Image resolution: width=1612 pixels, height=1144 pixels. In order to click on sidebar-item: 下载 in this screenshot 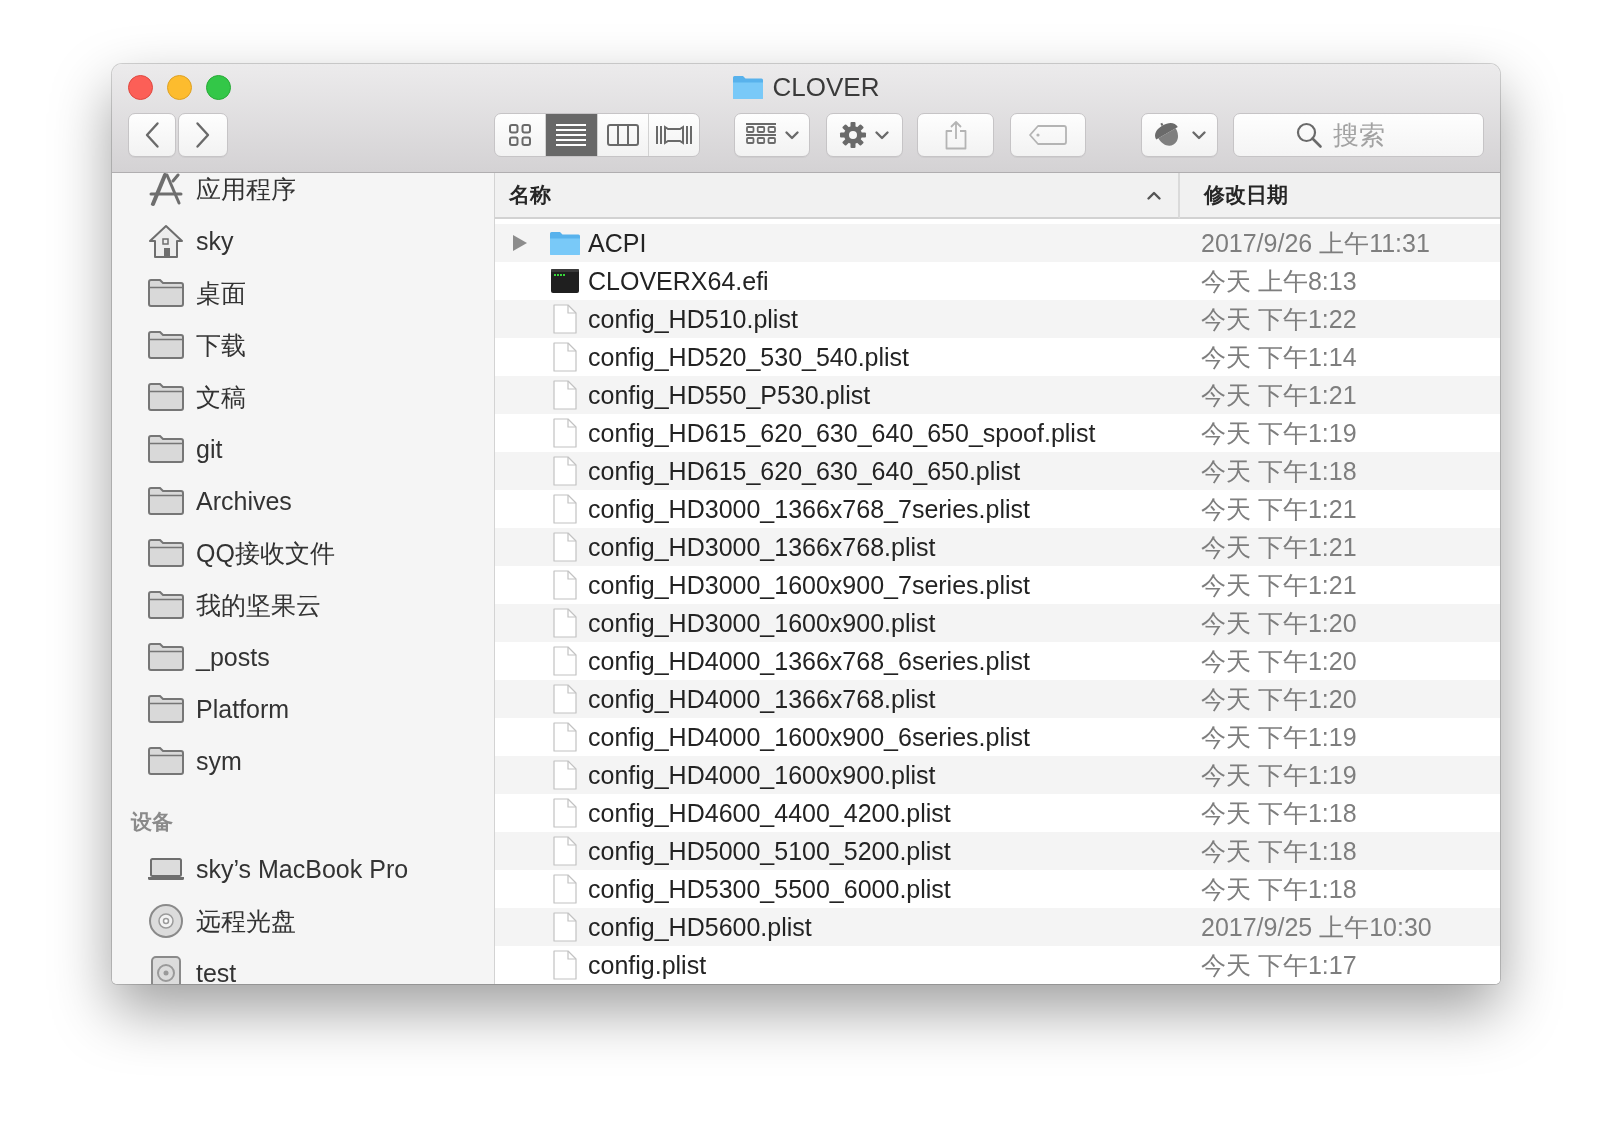, I will do `click(197, 345)`.